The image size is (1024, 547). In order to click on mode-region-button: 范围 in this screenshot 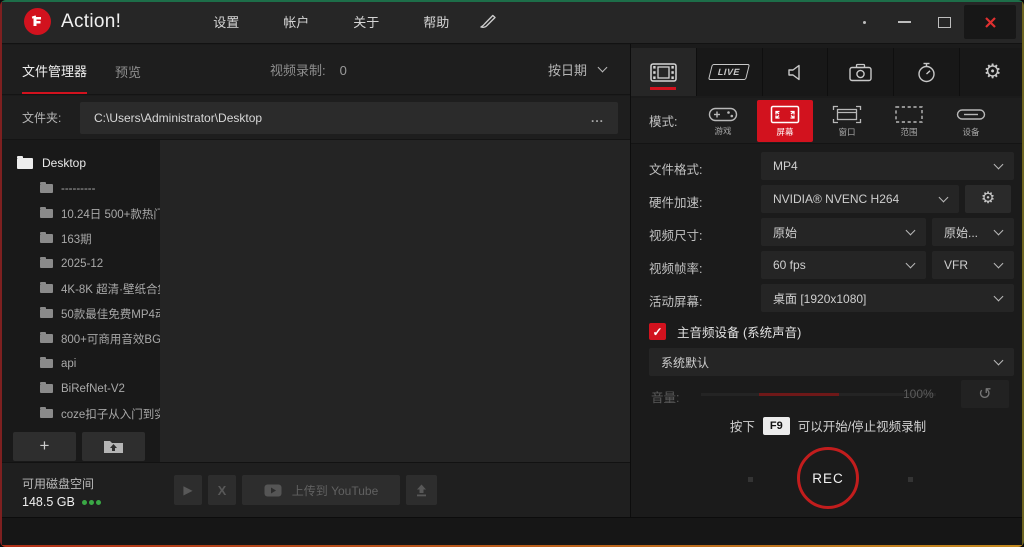, I will do `click(909, 121)`.